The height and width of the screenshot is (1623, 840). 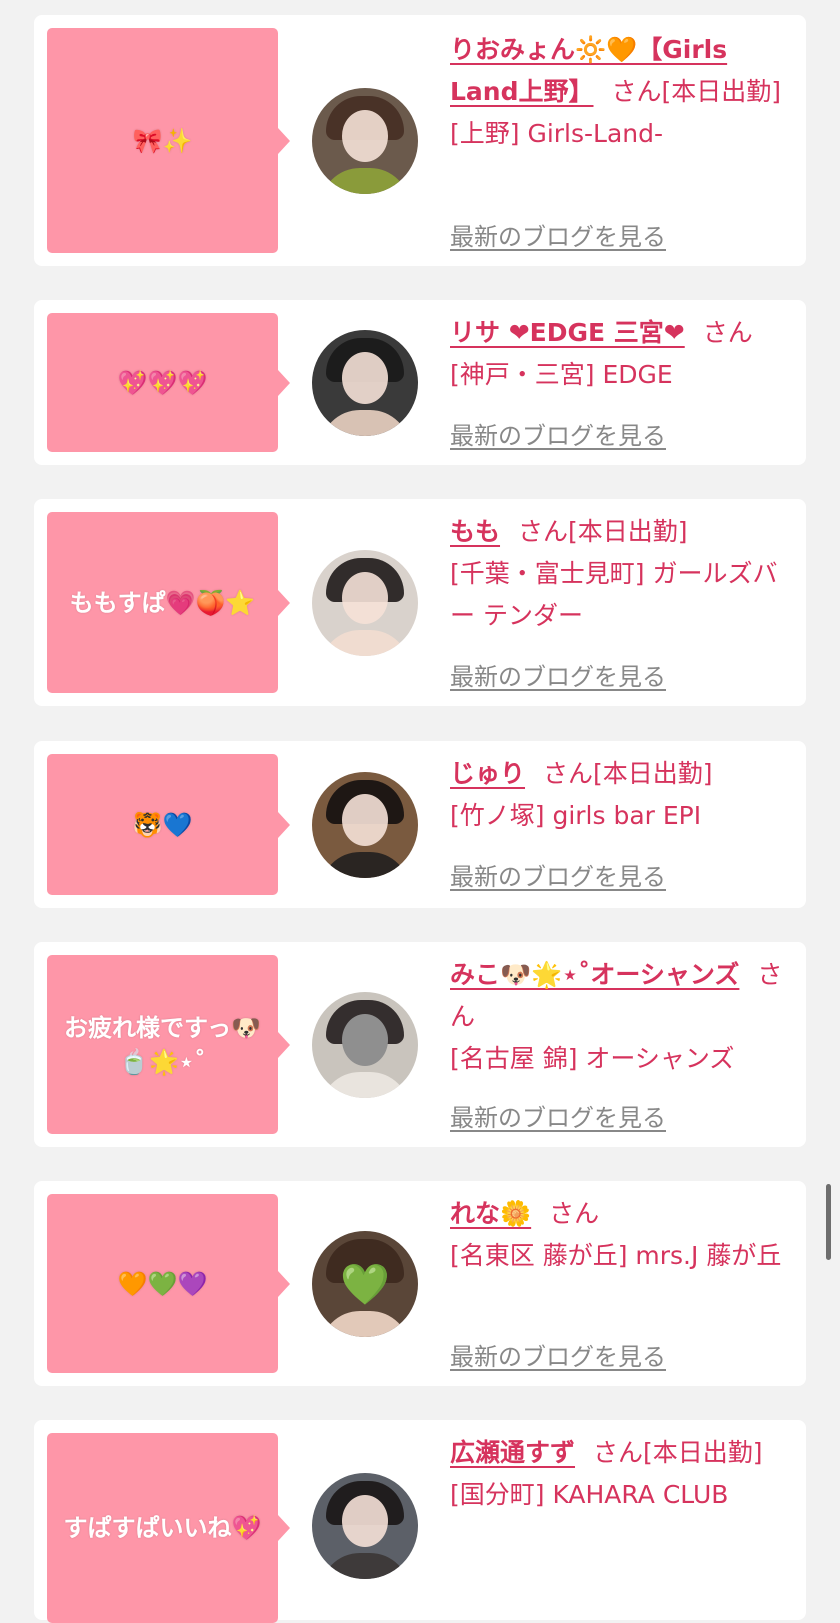 I want to click on entry-info: 広瀬通すず さん[本日出勤] [国分町] KAHARA CLUB, so click(x=620, y=1474).